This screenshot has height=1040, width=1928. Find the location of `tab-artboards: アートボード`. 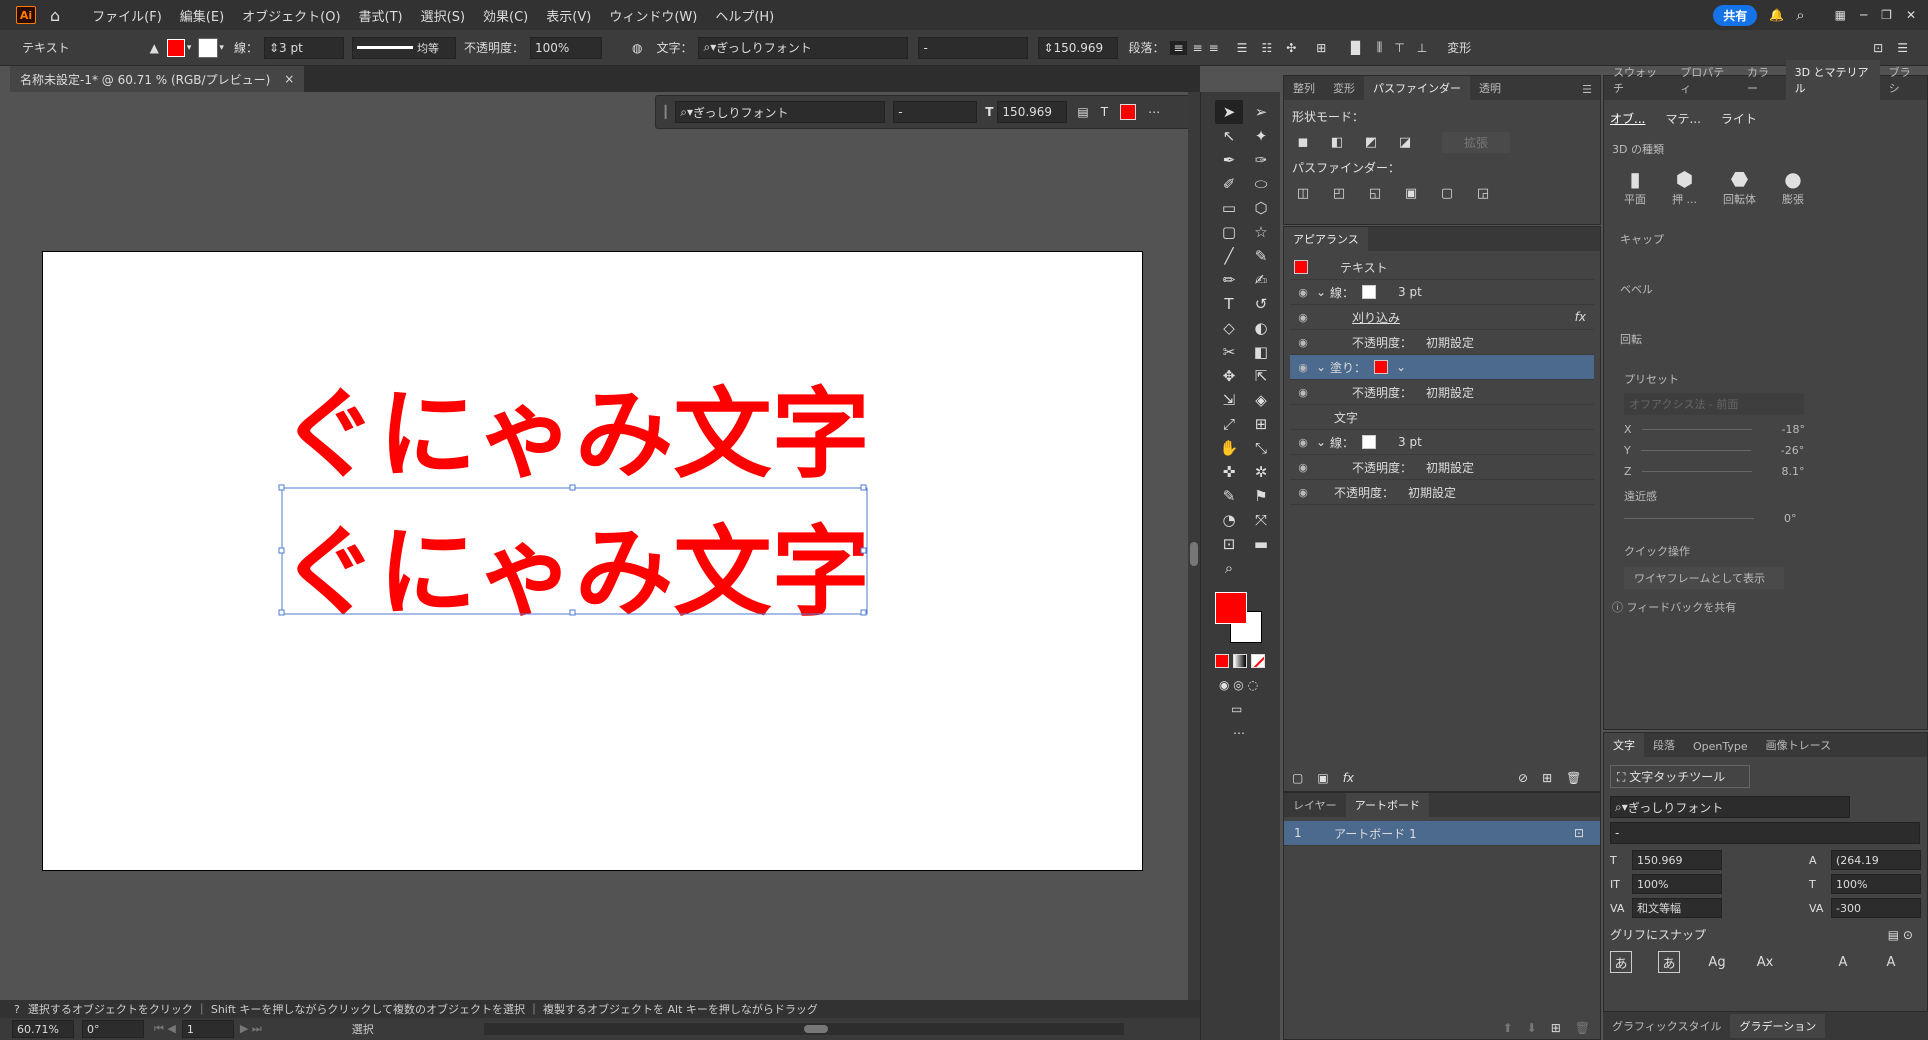

tab-artboards: アートボード is located at coordinates (1387, 805).